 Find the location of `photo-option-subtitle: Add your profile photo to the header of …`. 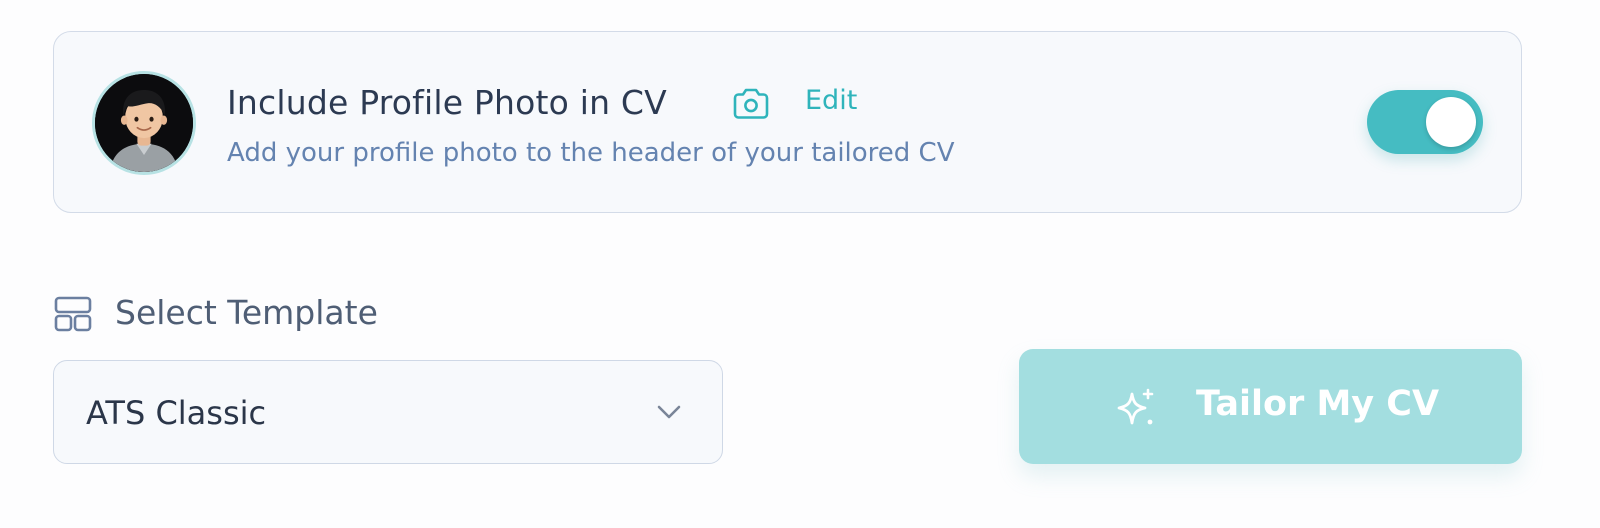

photo-option-subtitle: Add your profile photo to the header of … is located at coordinates (591, 153).